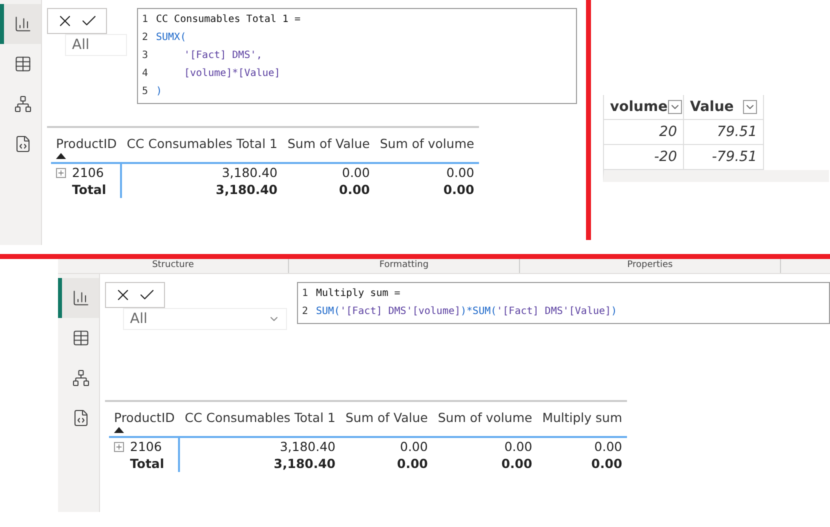  I want to click on line-number: 5, so click(146, 92).